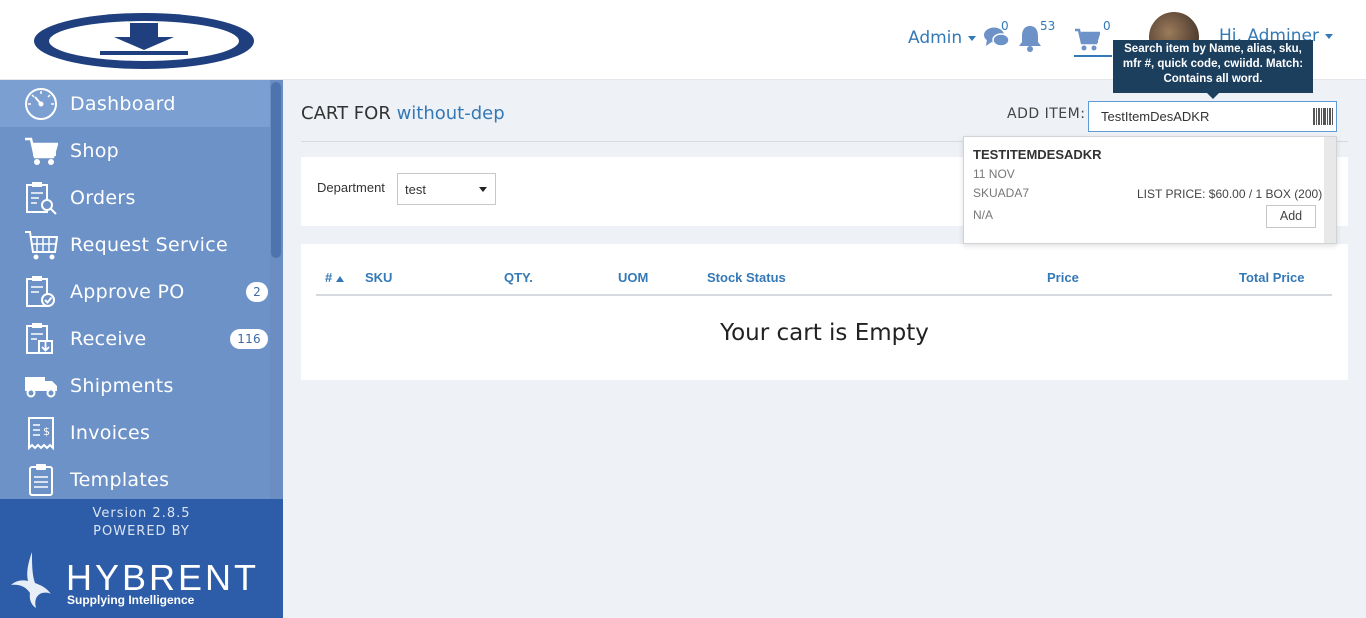 The image size is (1366, 618). I want to click on sidebar-item-label: Dashboard, so click(123, 103).